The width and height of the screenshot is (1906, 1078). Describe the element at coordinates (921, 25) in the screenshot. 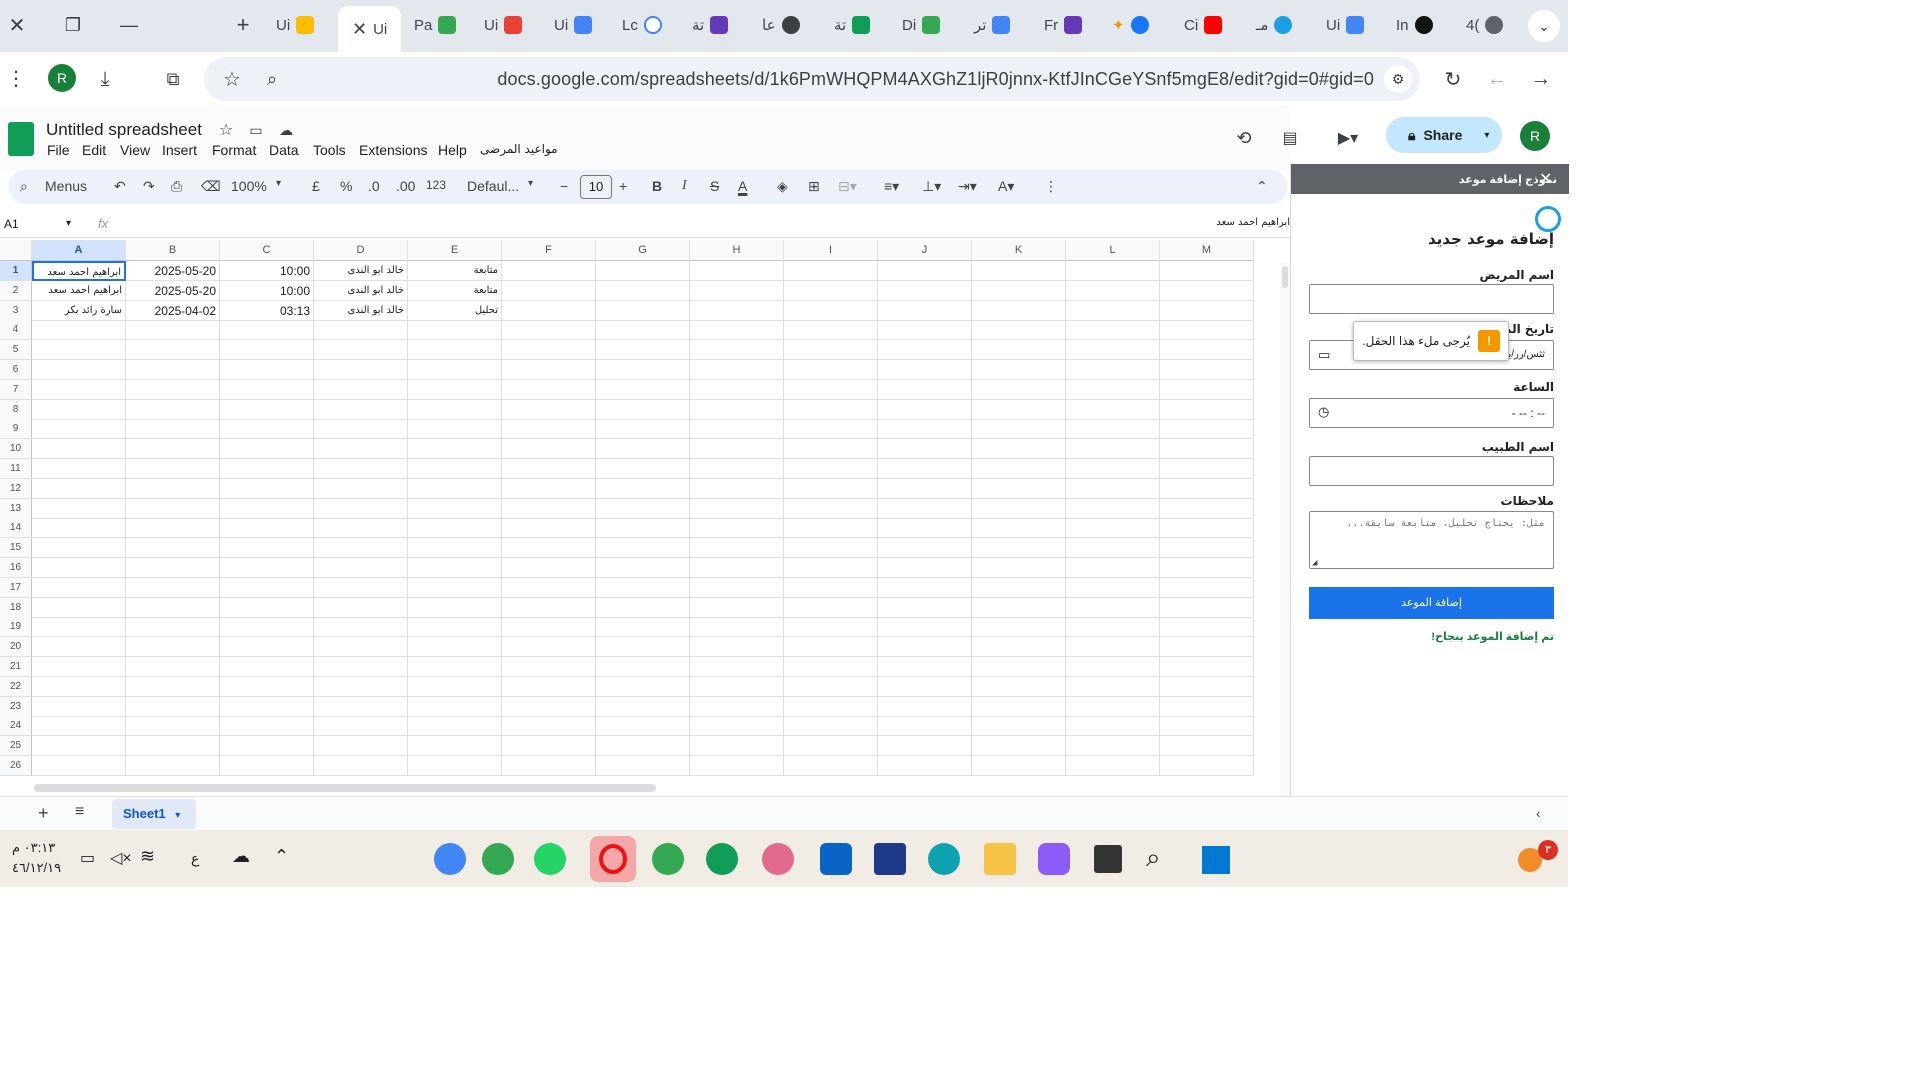

I see `browser-tab: Di` at that location.